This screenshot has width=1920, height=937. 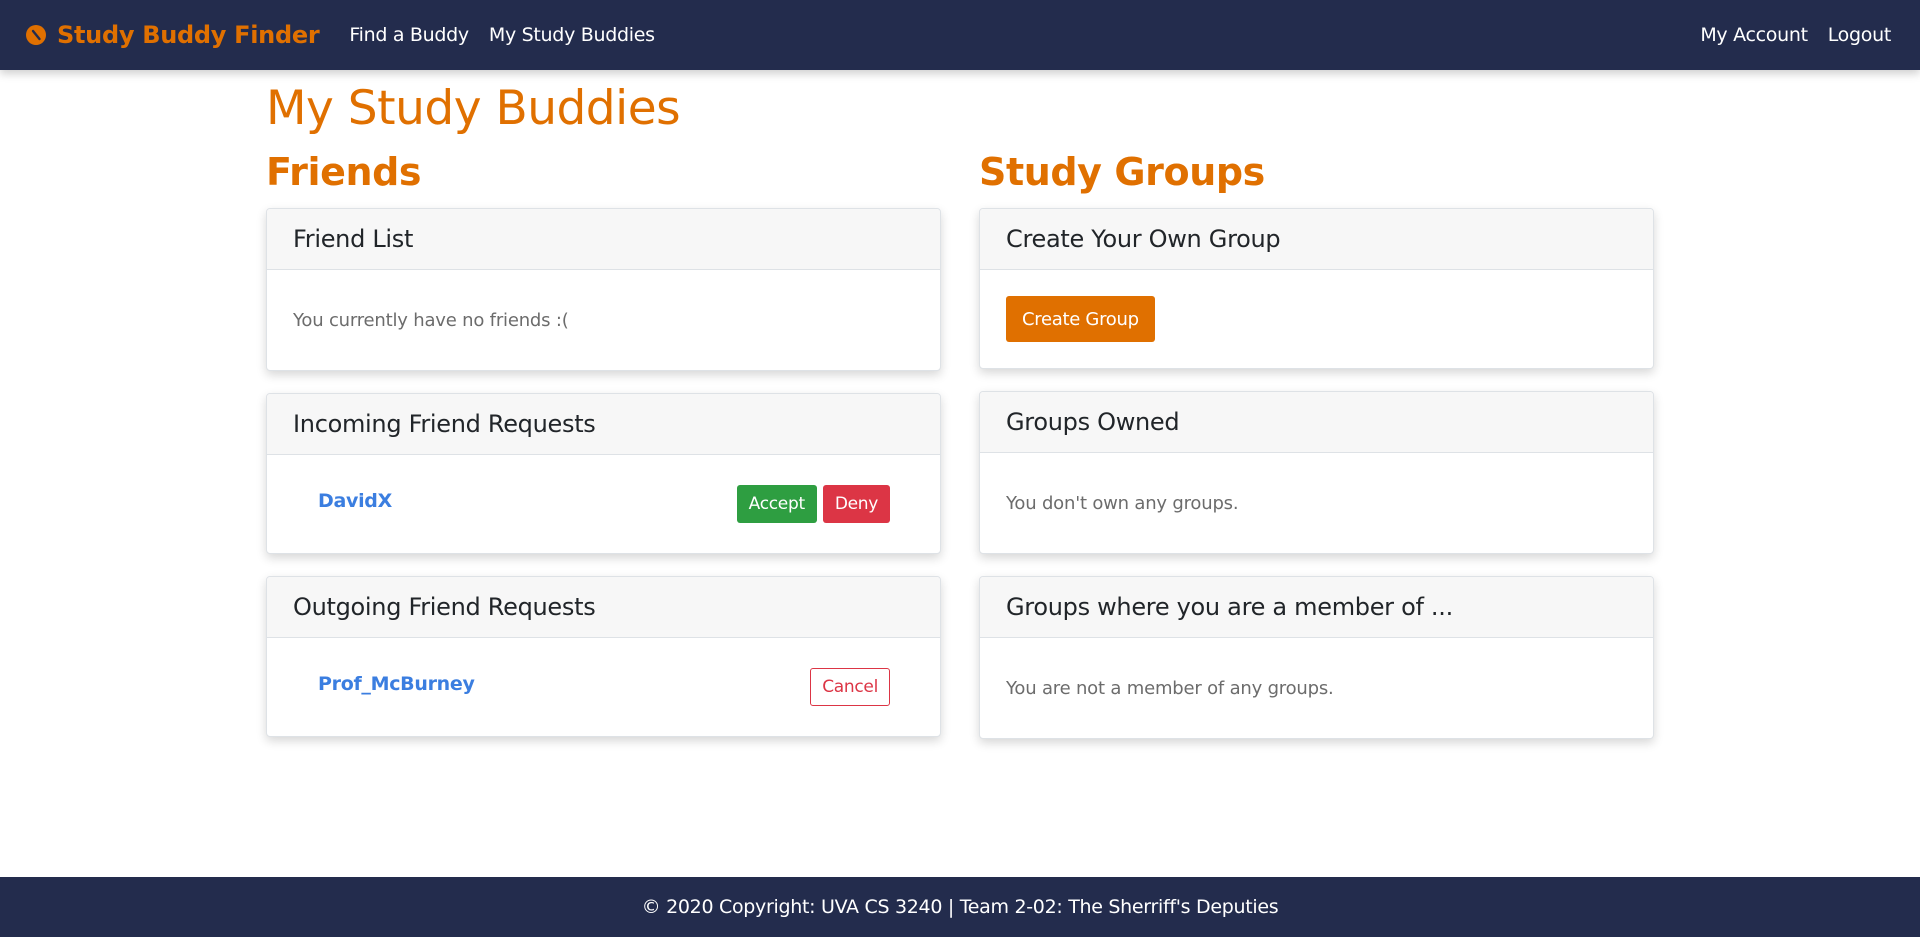 I want to click on friend-list-header: Friend List, so click(x=603, y=239).